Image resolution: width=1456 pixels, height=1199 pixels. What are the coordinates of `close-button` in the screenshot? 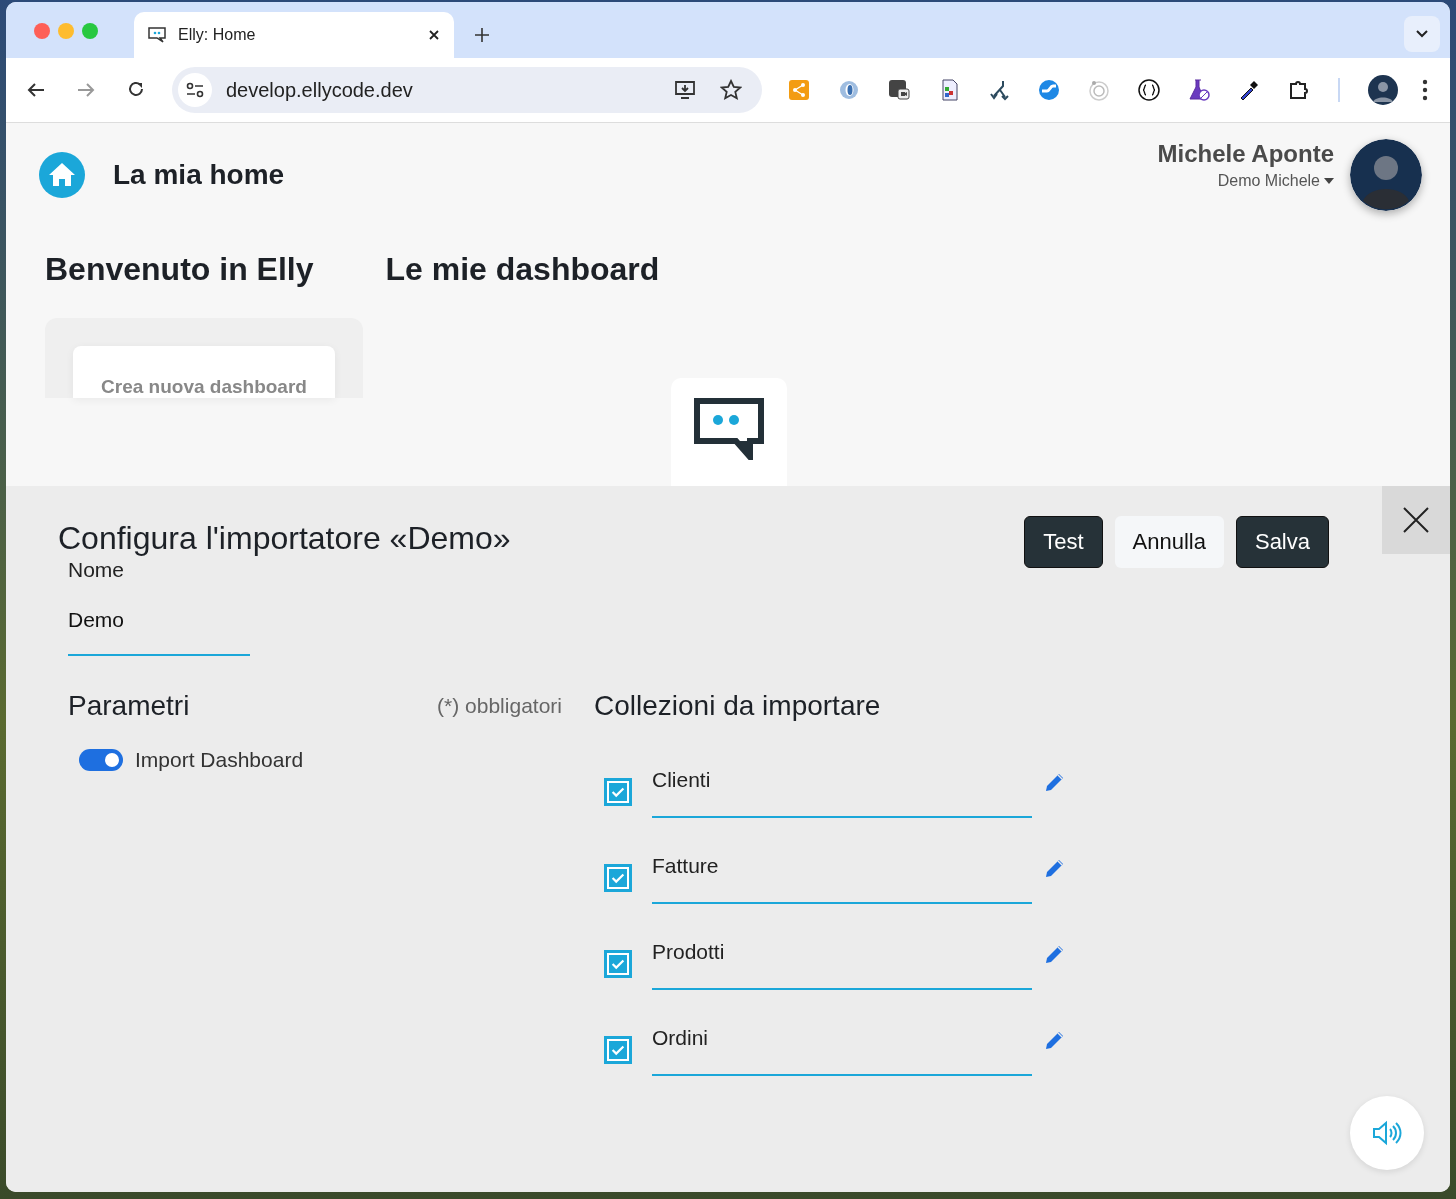 It's located at (1416, 520).